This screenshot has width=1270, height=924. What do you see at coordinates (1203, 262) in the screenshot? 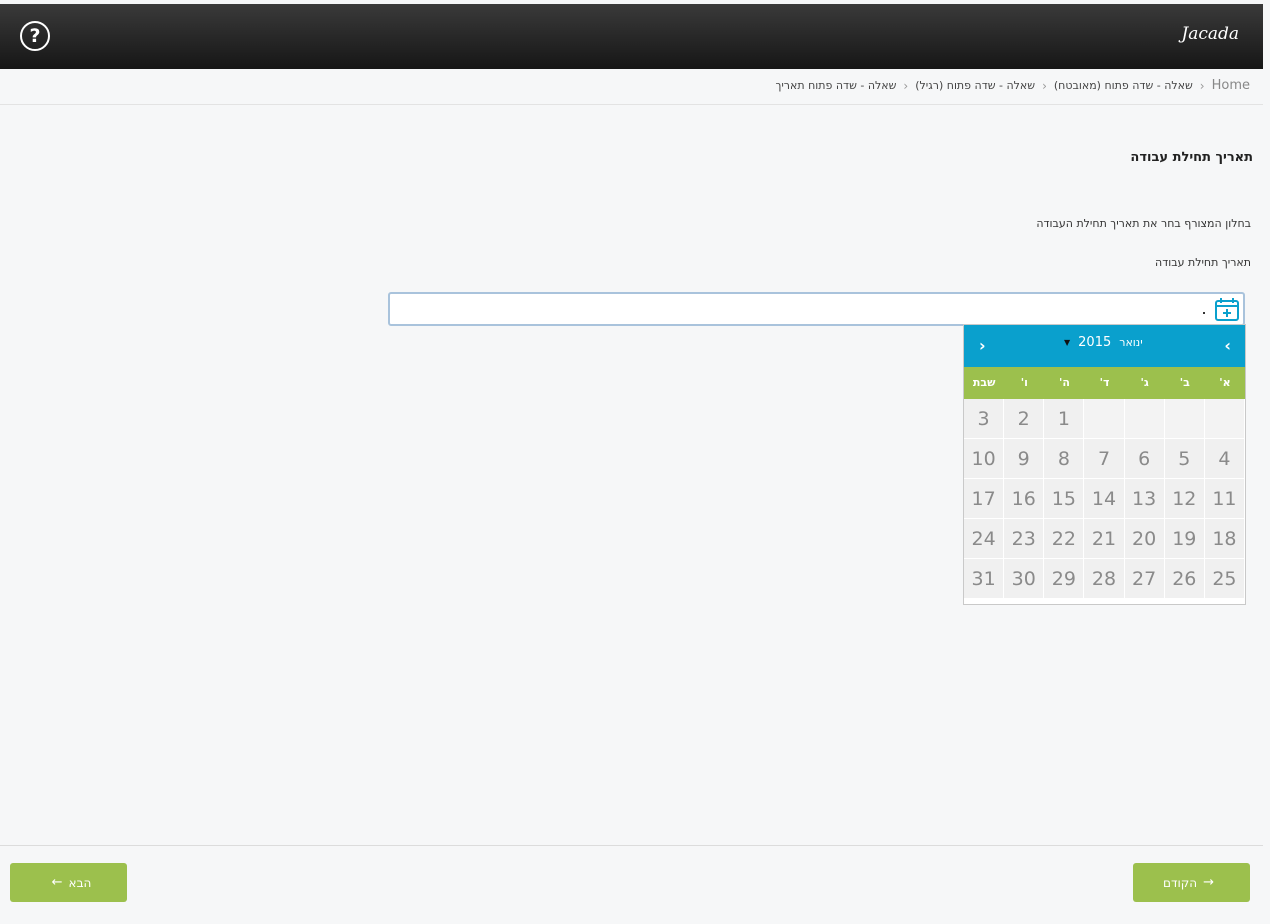
I see `date-field-label: תאריך תחילת עבודה` at bounding box center [1203, 262].